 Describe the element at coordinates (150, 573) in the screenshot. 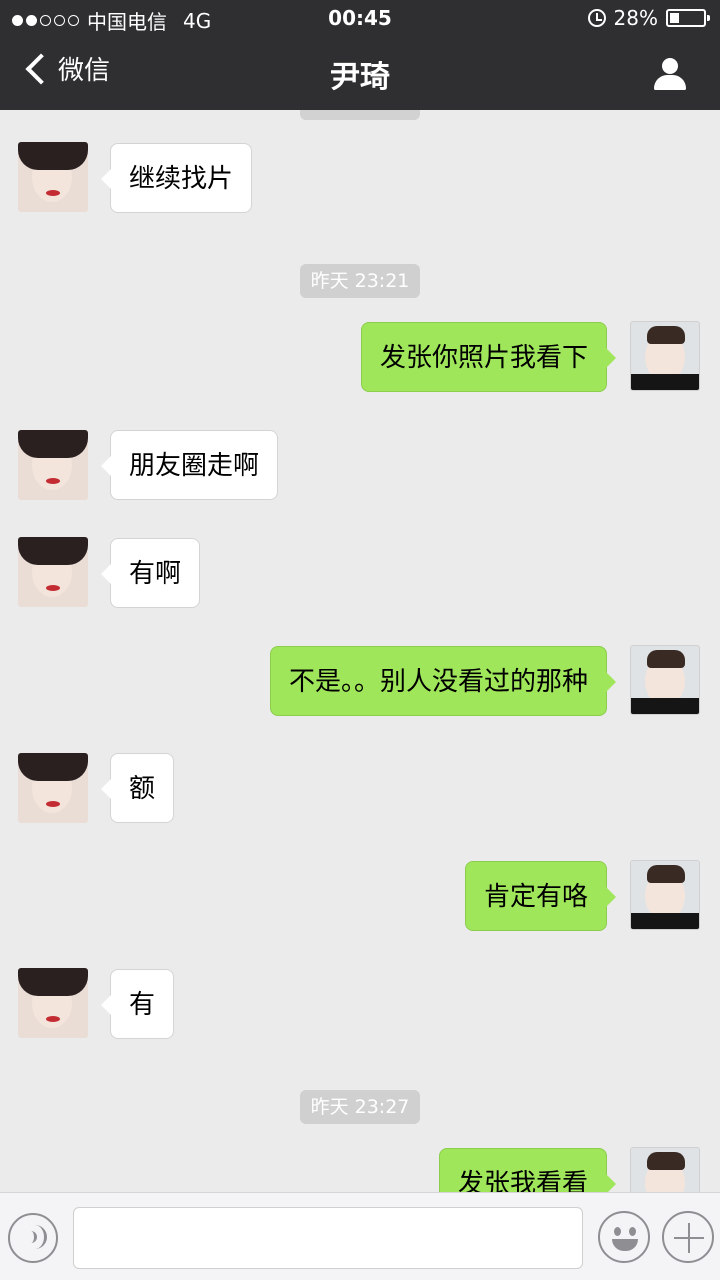

I see `message-bubble-incoming: 有啊` at that location.